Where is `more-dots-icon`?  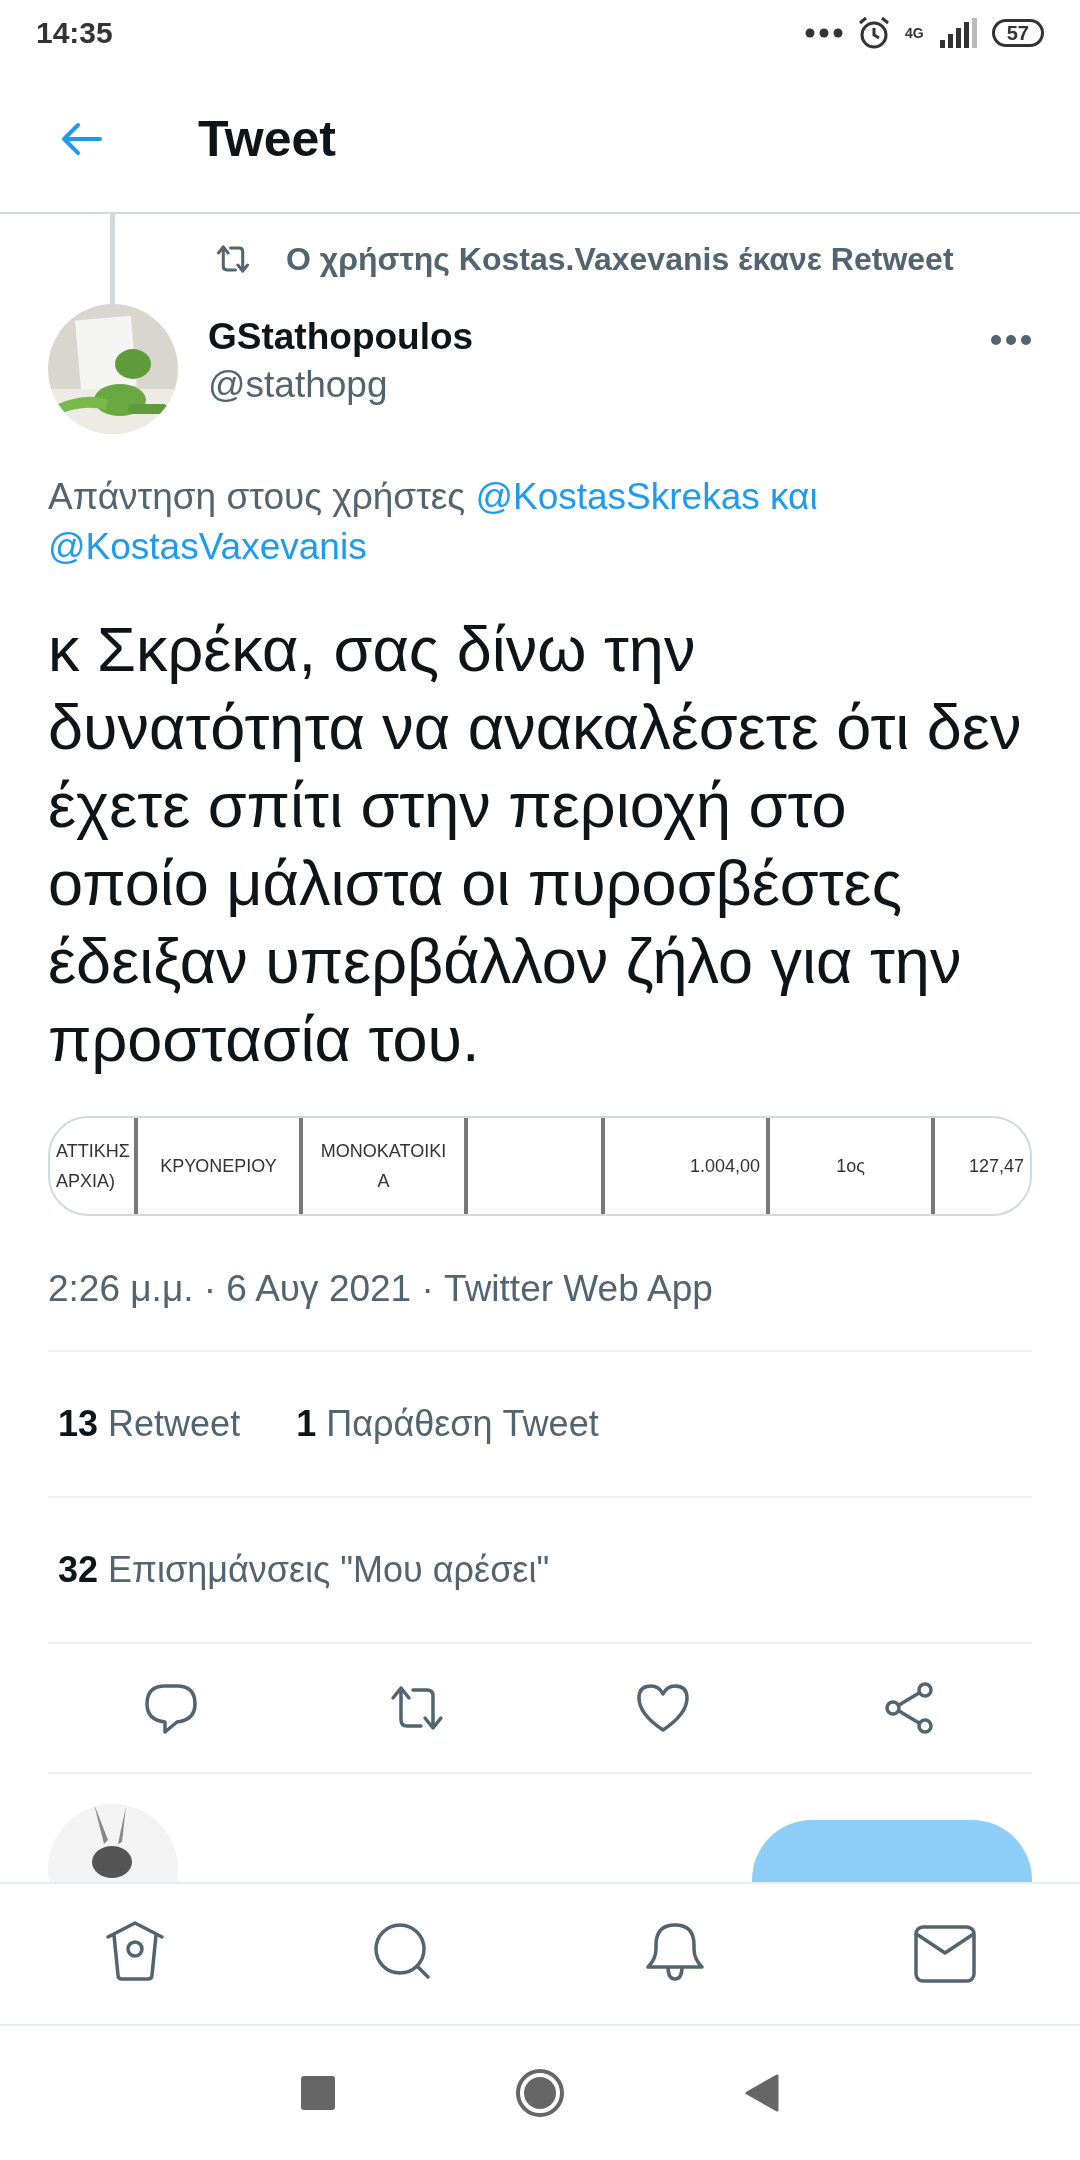
more-dots-icon is located at coordinates (824, 33).